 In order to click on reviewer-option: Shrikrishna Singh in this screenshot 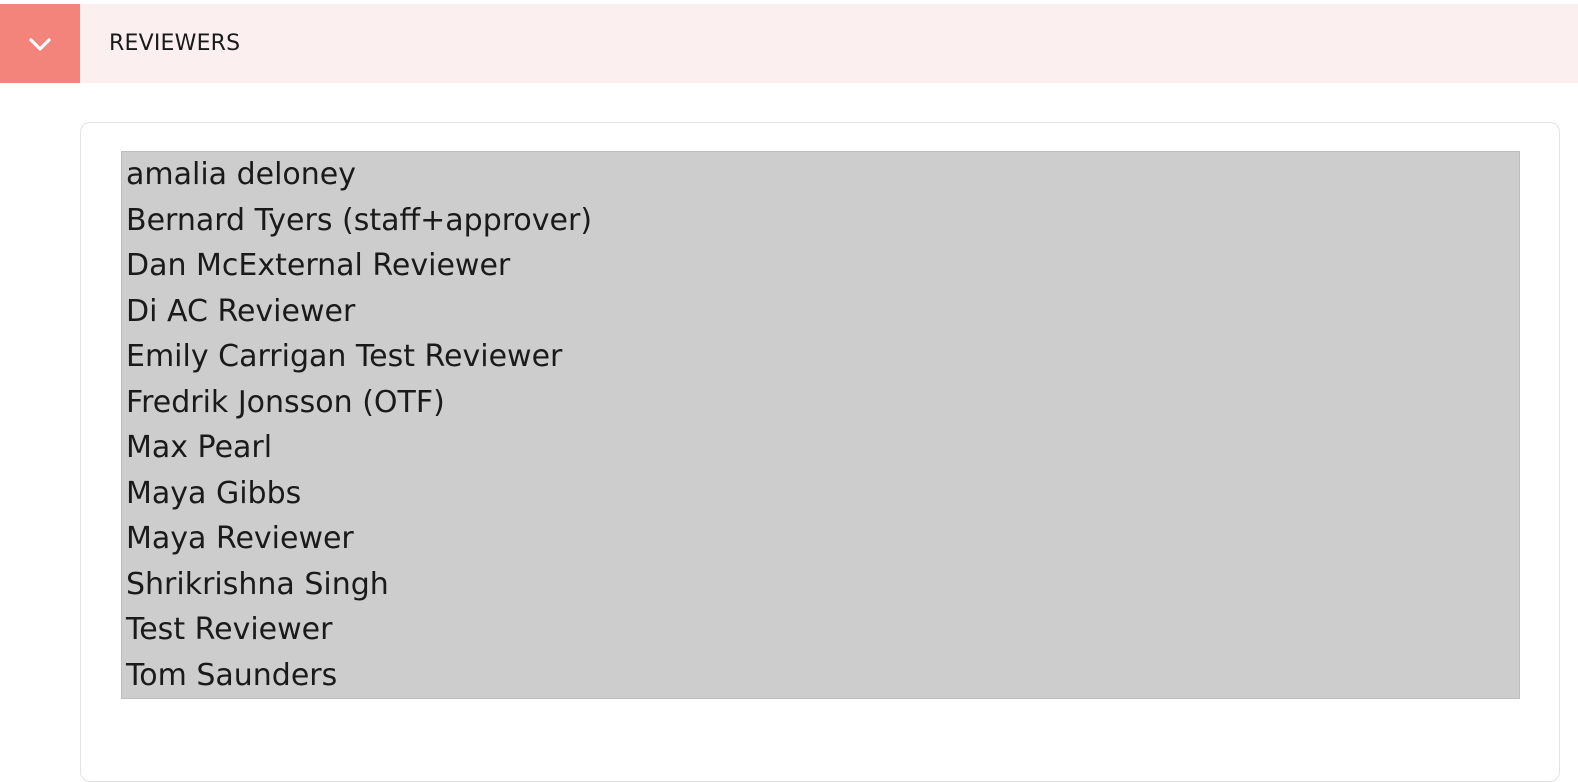, I will do `click(820, 585)`.